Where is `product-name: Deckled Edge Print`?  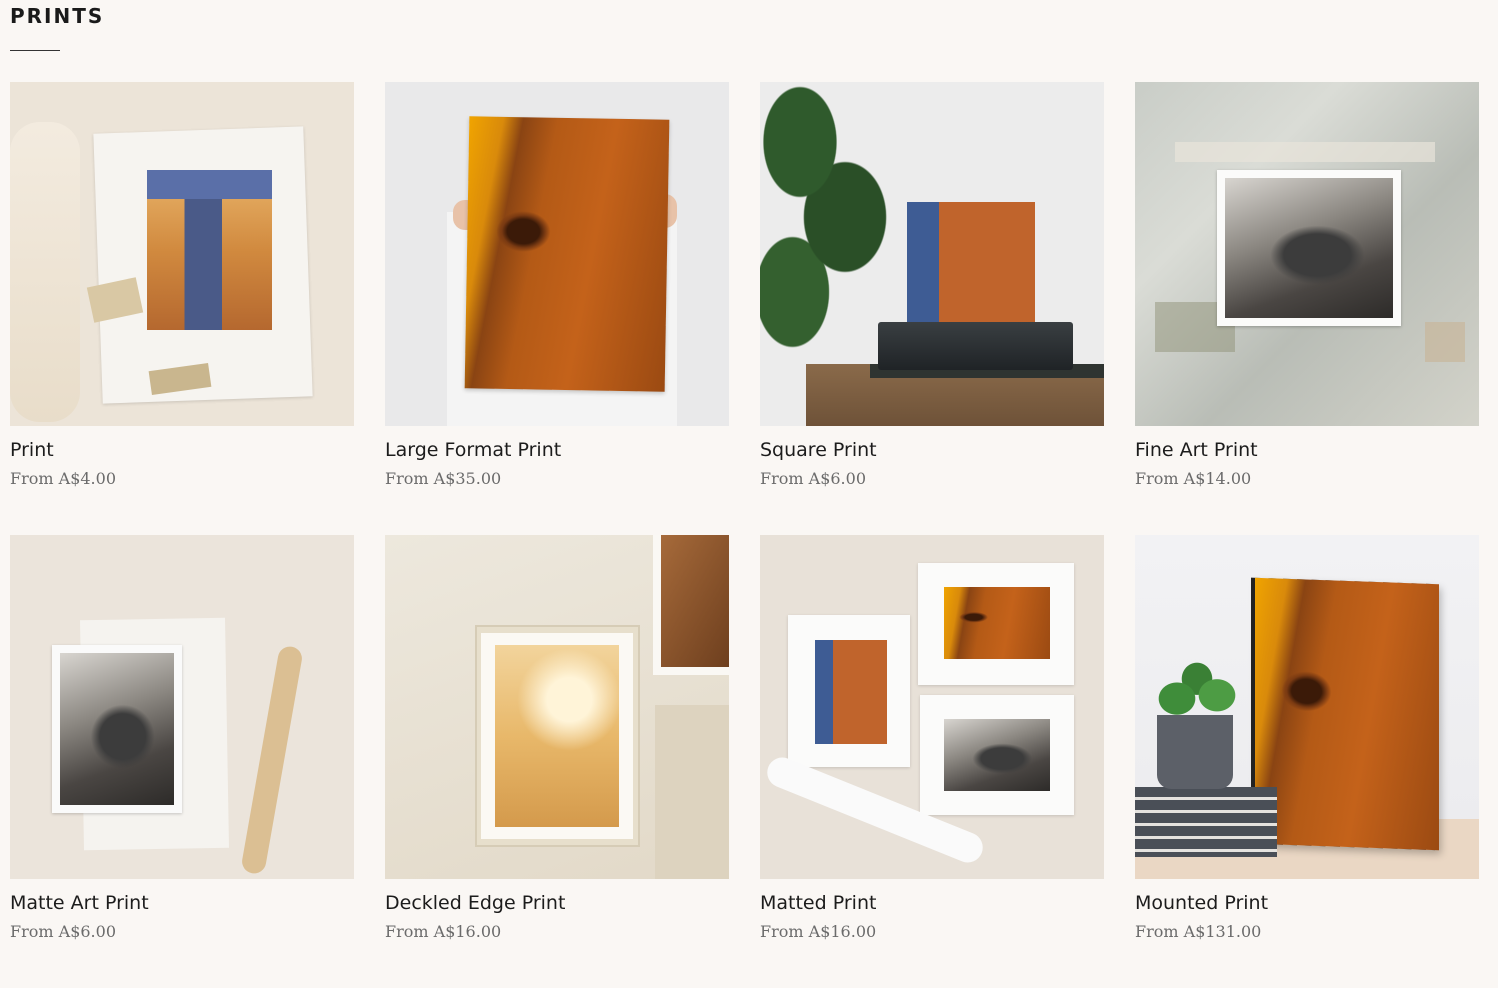 product-name: Deckled Edge Print is located at coordinates (557, 903).